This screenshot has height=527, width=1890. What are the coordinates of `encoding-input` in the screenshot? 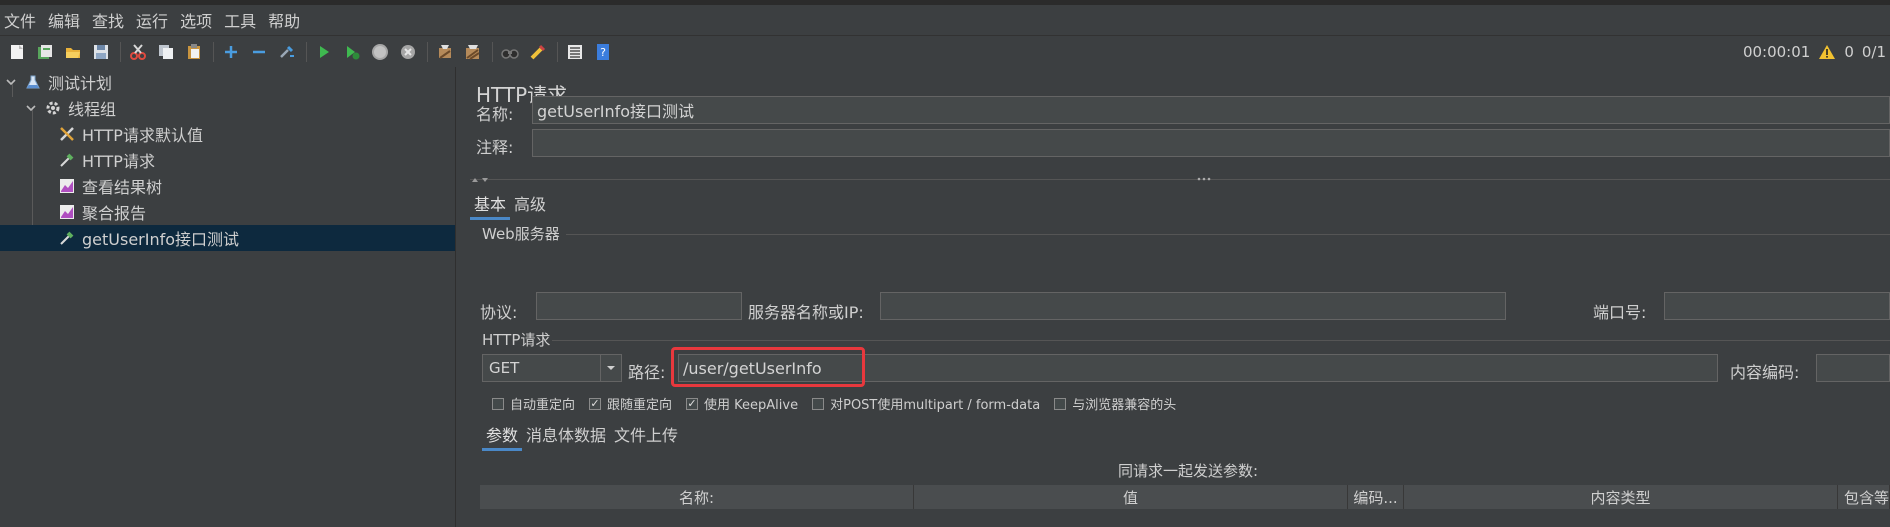 It's located at (1853, 368).